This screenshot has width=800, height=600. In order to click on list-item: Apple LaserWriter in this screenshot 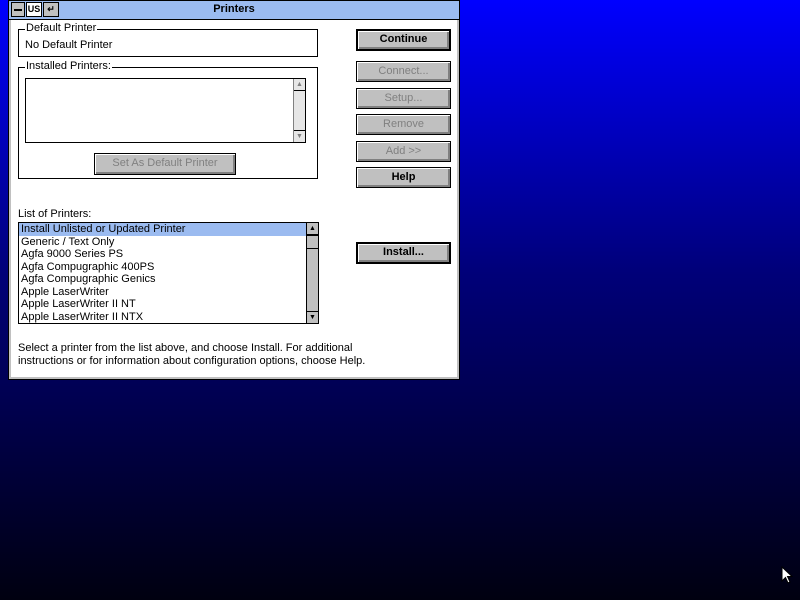, I will do `click(162, 292)`.